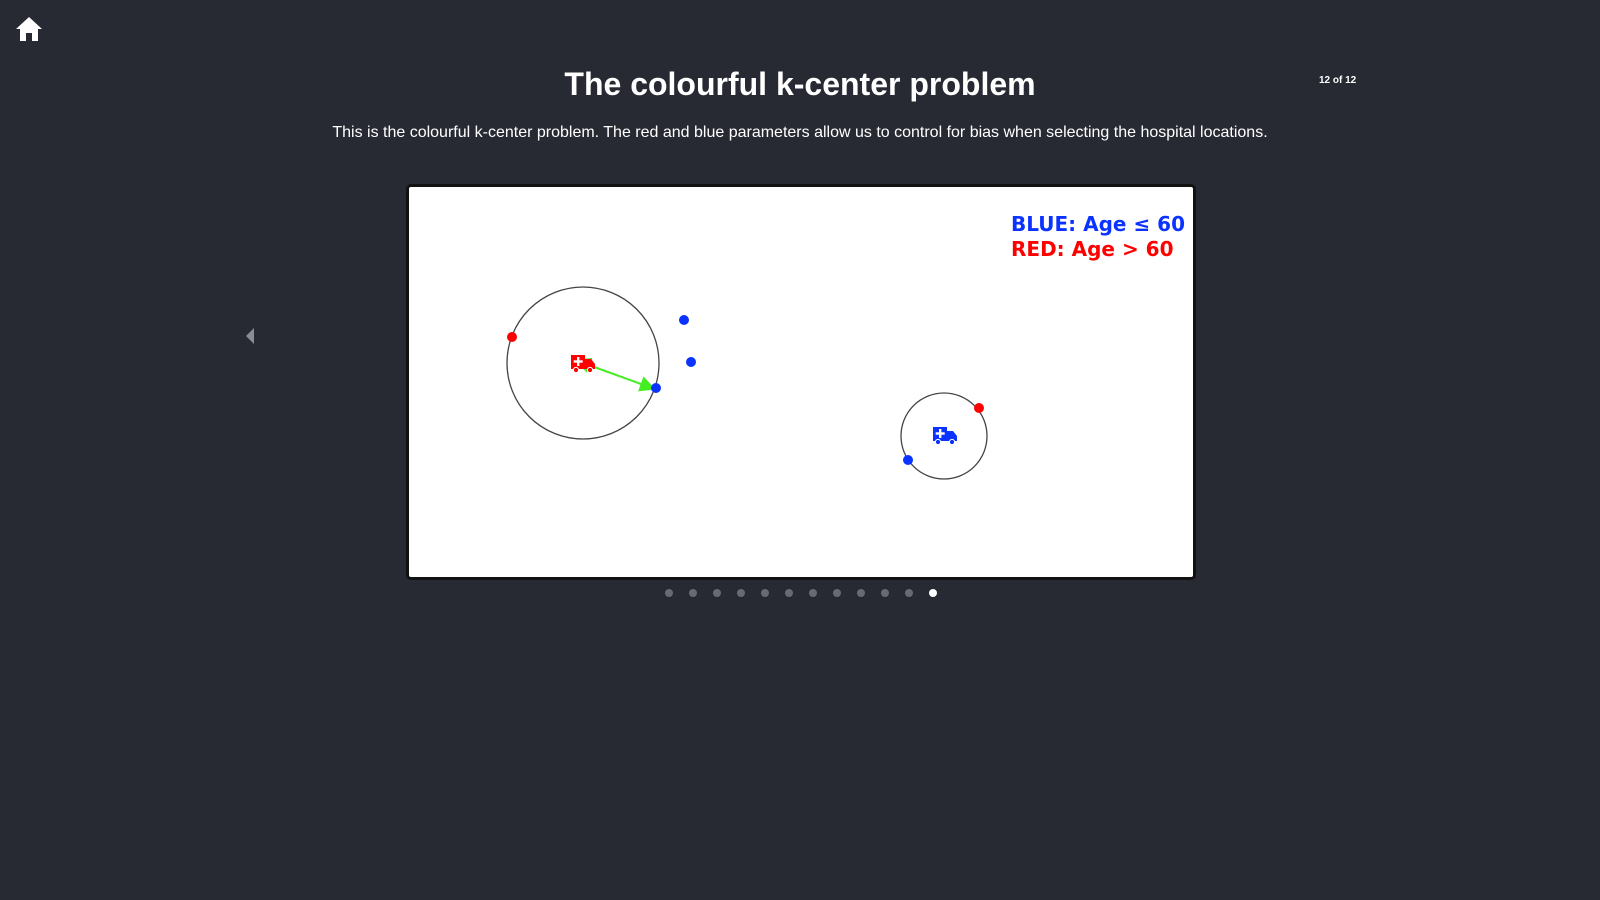  Describe the element at coordinates (800, 593) in the screenshot. I see `pagination-dots` at that location.